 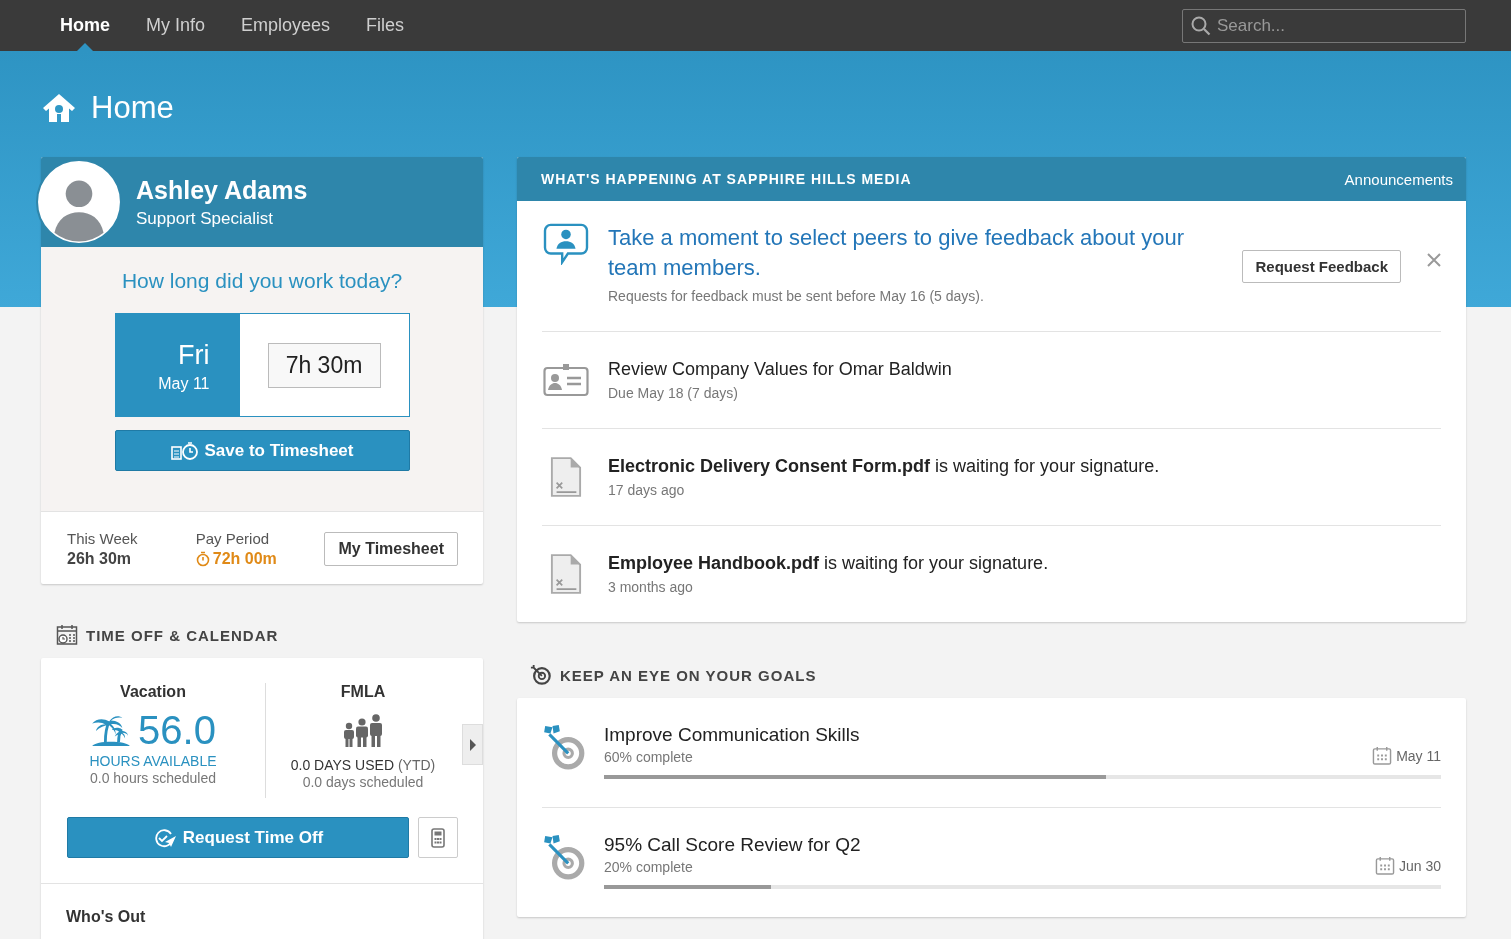 What do you see at coordinates (59, 108) in the screenshot?
I see `home-icon` at bounding box center [59, 108].